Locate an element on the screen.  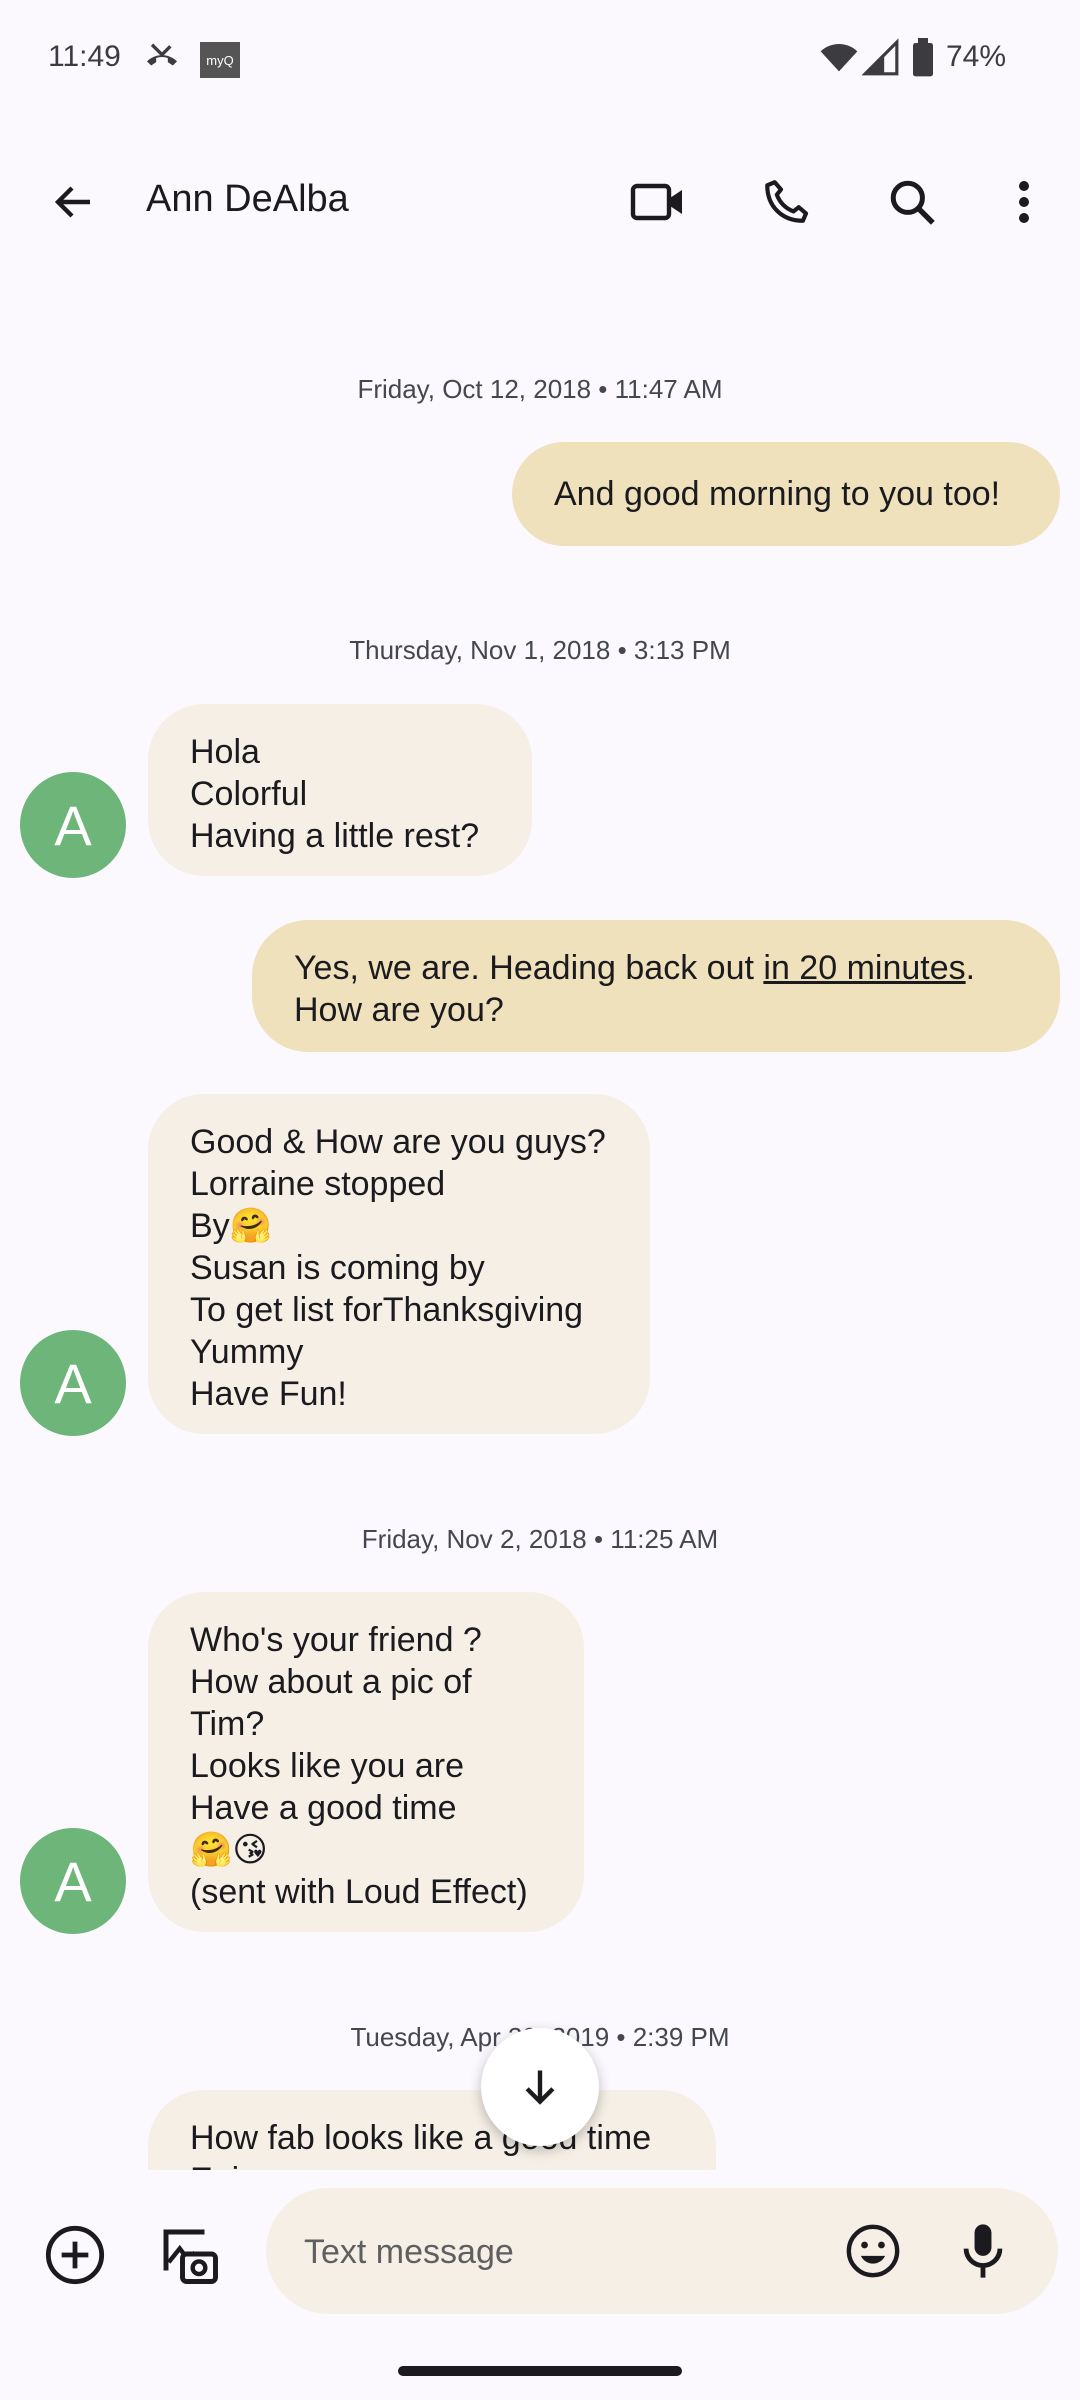
gesture-navigation-handle is located at coordinates (540, 2371).